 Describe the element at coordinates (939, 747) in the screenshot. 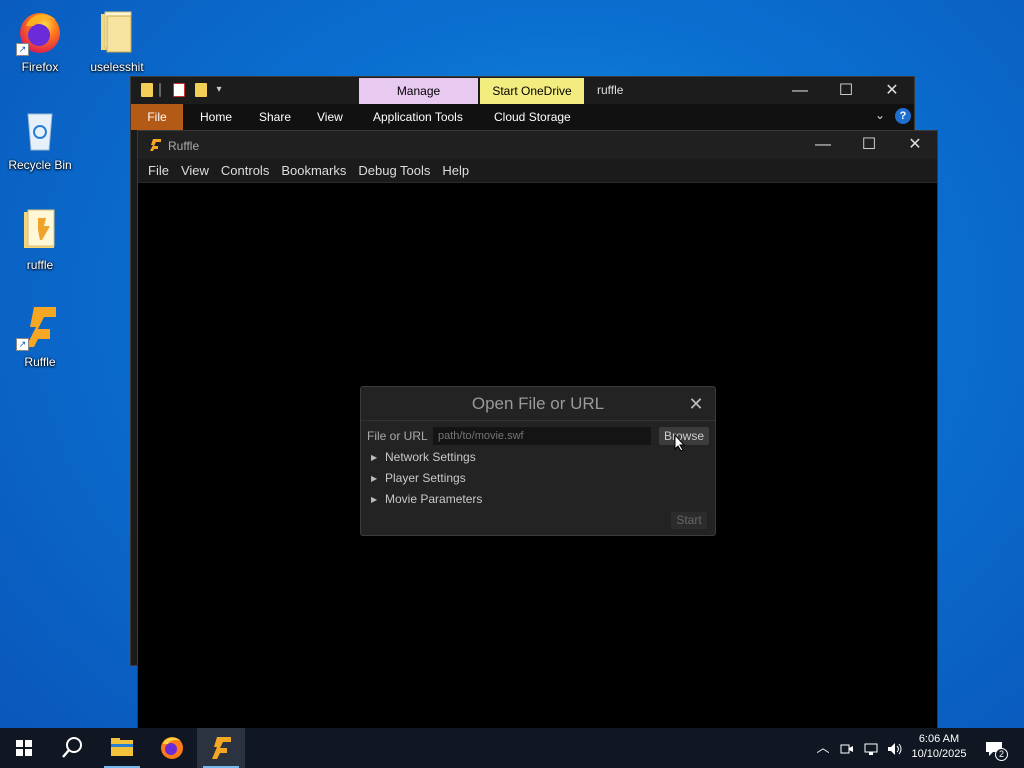

I see `clock: 6:06 AM 10/10/2025` at that location.